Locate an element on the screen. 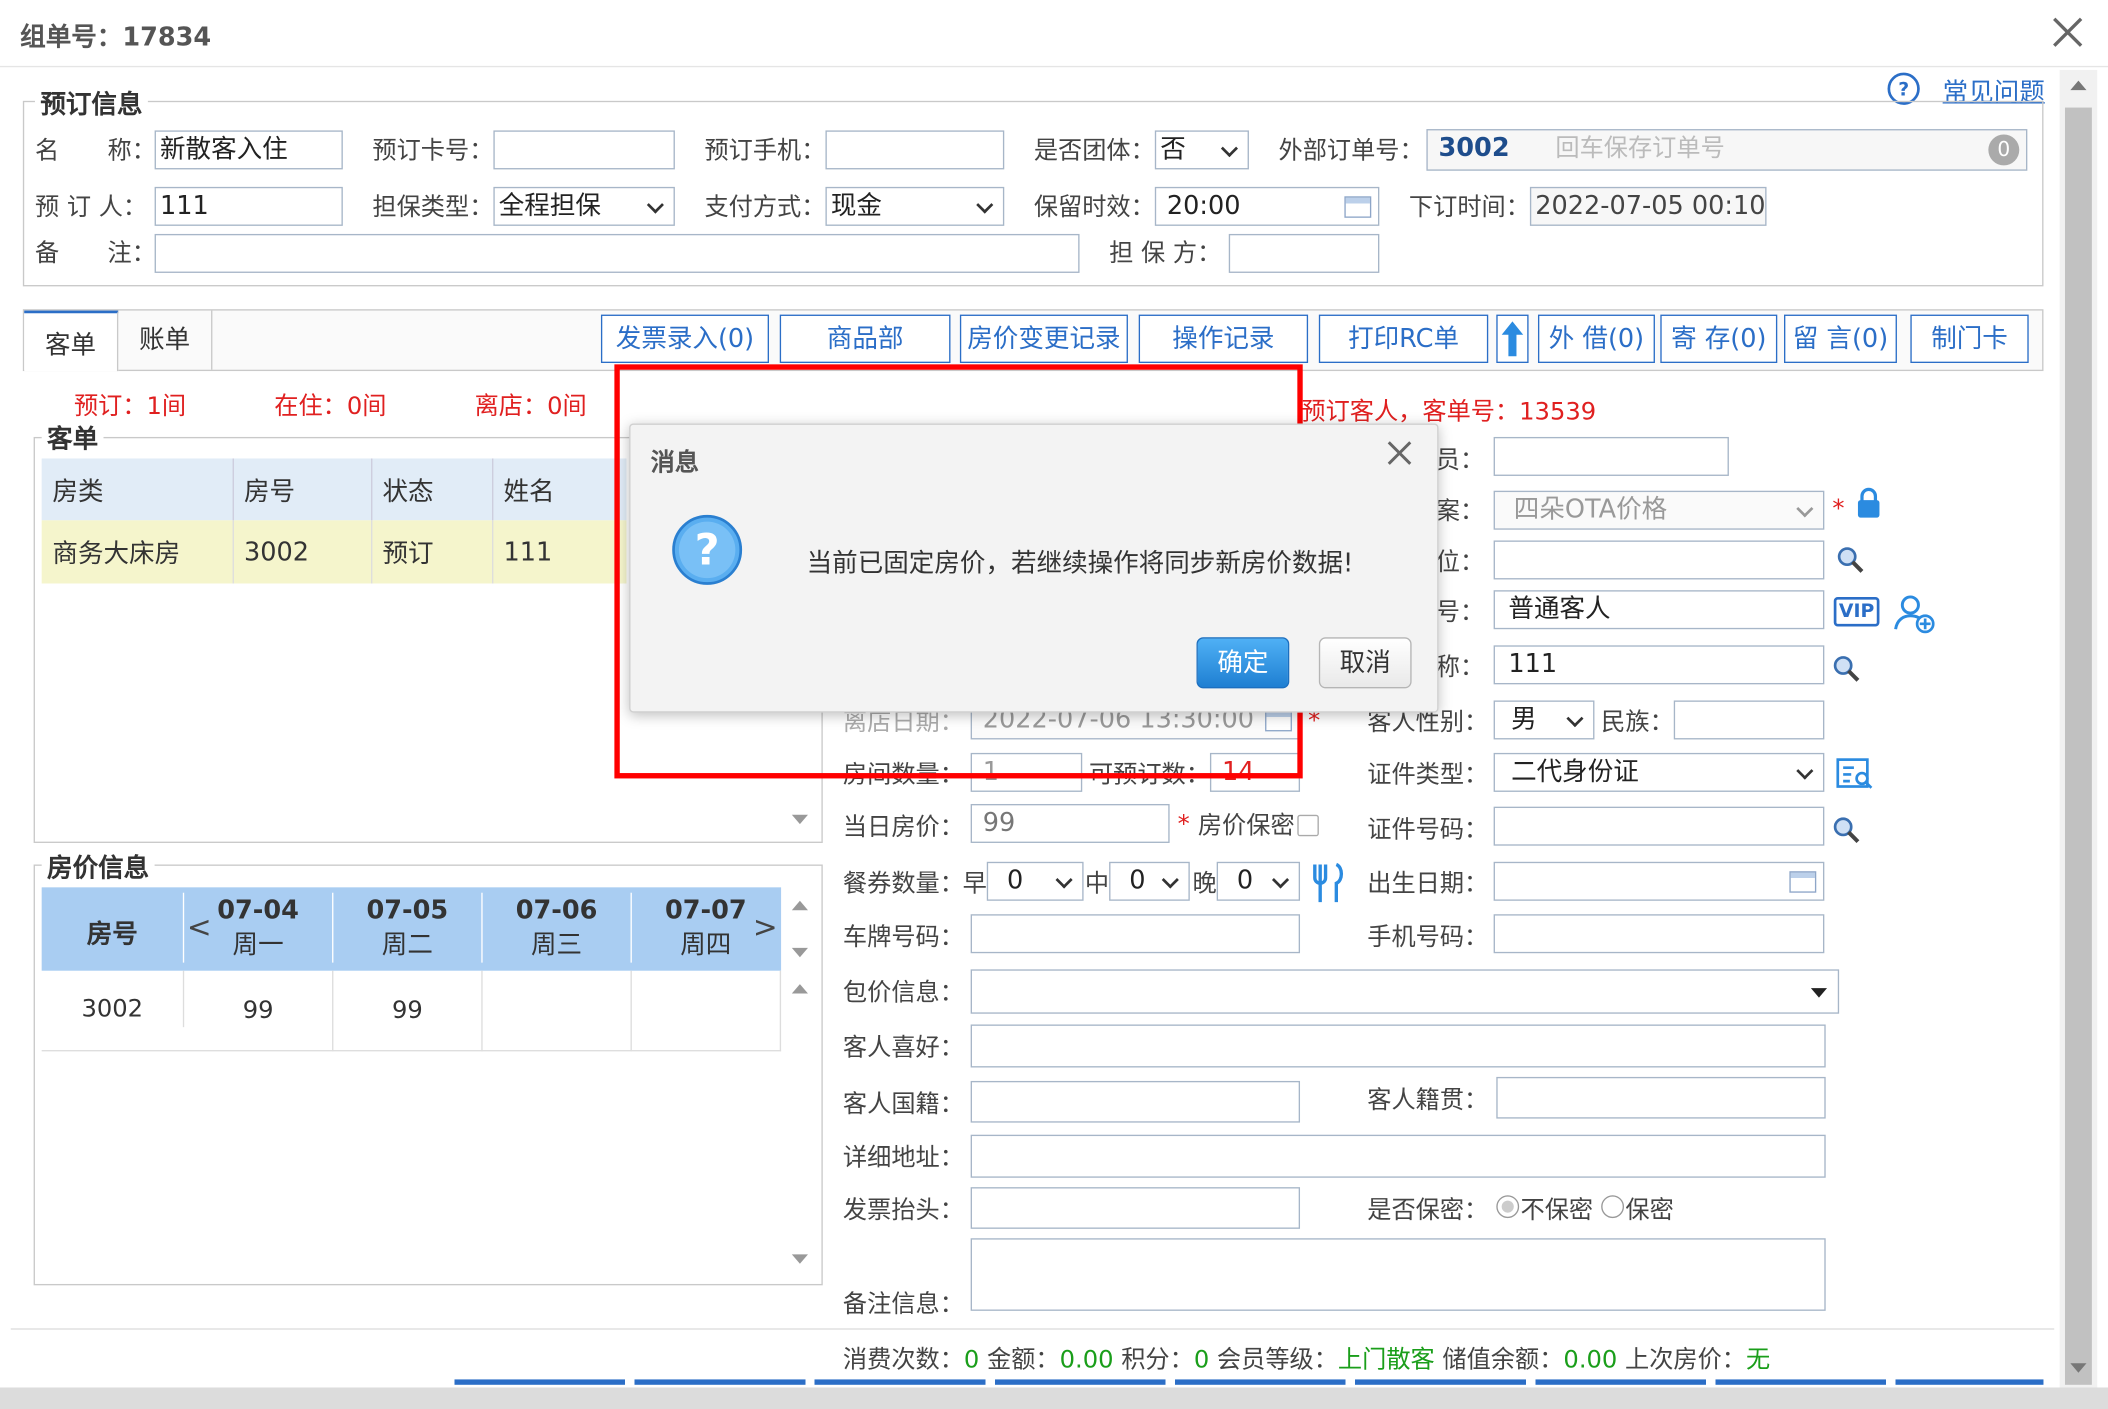 The image size is (2108, 1409). guest-list-scroll-down is located at coordinates (799, 819).